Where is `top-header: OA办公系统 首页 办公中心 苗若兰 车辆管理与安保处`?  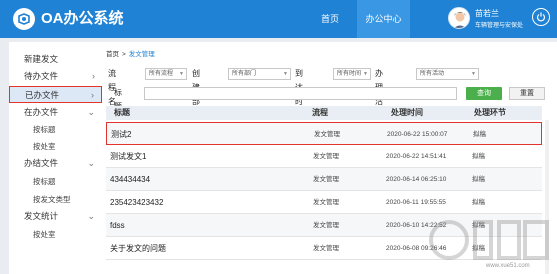
top-header: OA办公系统 首页 办公中心 苗若兰 车辆管理与安保处 is located at coordinates (278, 19).